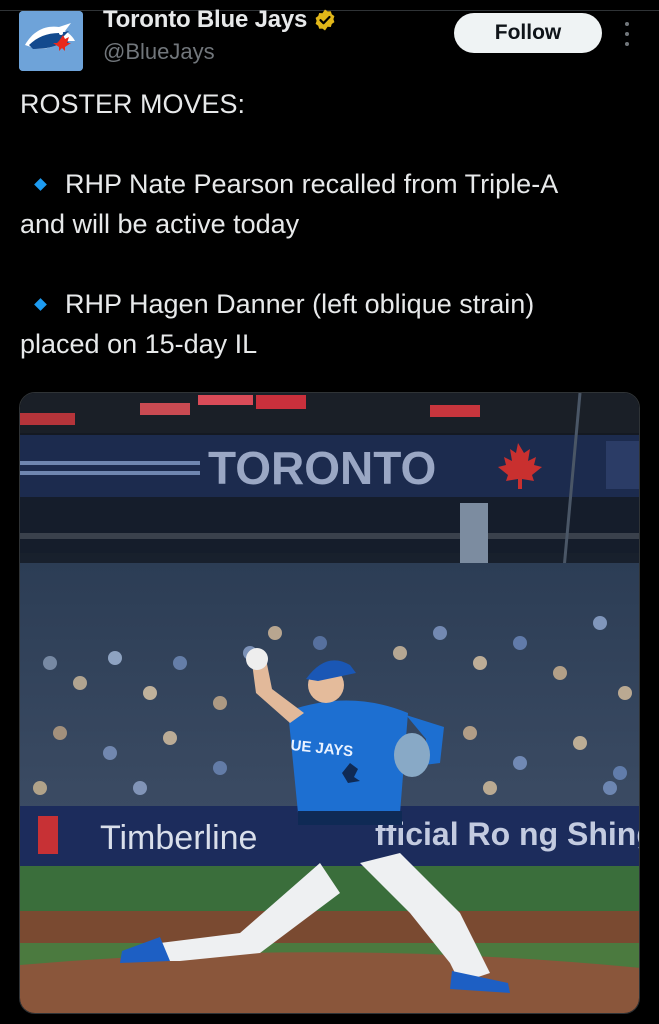 Image resolution: width=659 pixels, height=1024 pixels. What do you see at coordinates (329, 40) in the screenshot?
I see `tweet-header: Toronto Blue Jays @BlueJays Follow` at bounding box center [329, 40].